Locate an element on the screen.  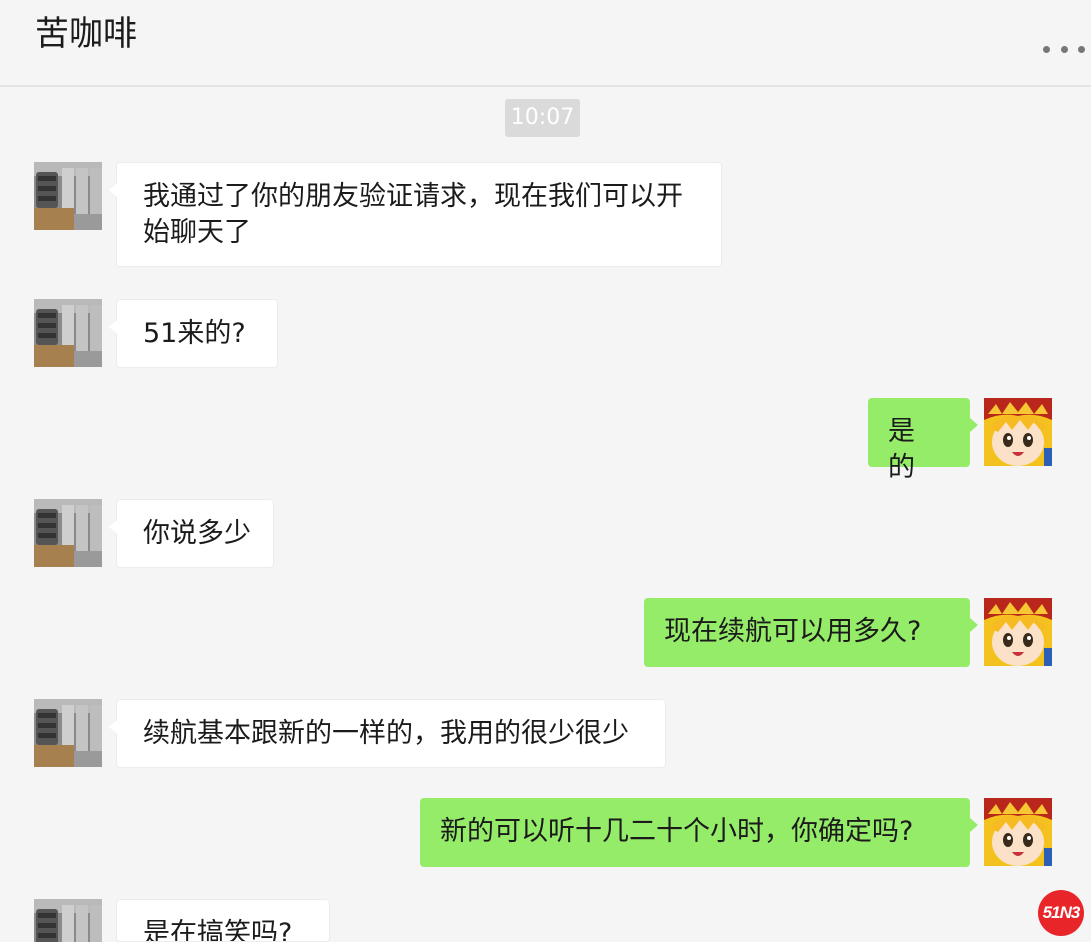
incoming-message-bubble: 是在搞笑吗? is located at coordinates (223, 920).